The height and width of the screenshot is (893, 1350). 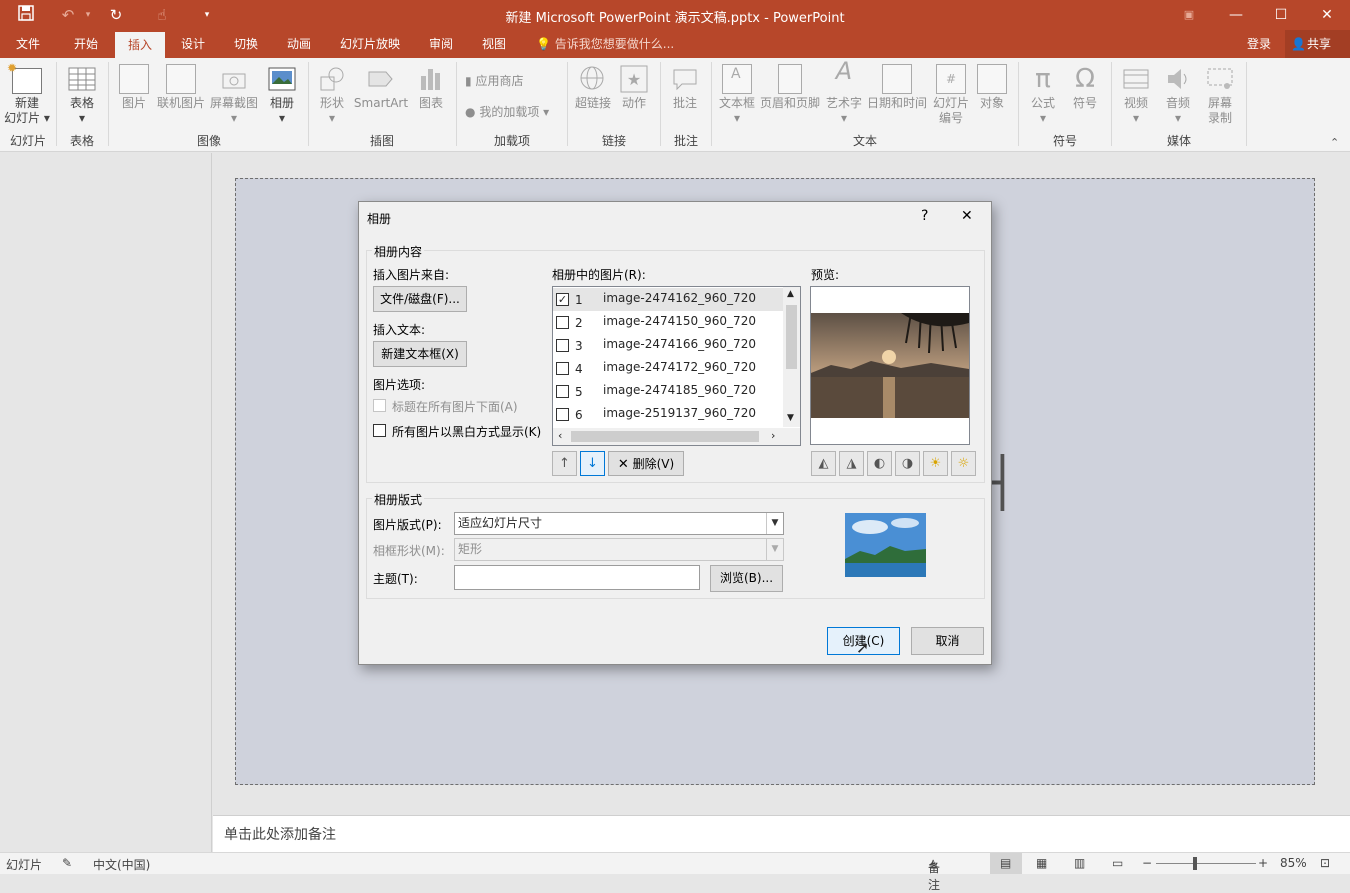 What do you see at coordinates (907, 463) in the screenshot?
I see `contrast-down-button: ◑` at bounding box center [907, 463].